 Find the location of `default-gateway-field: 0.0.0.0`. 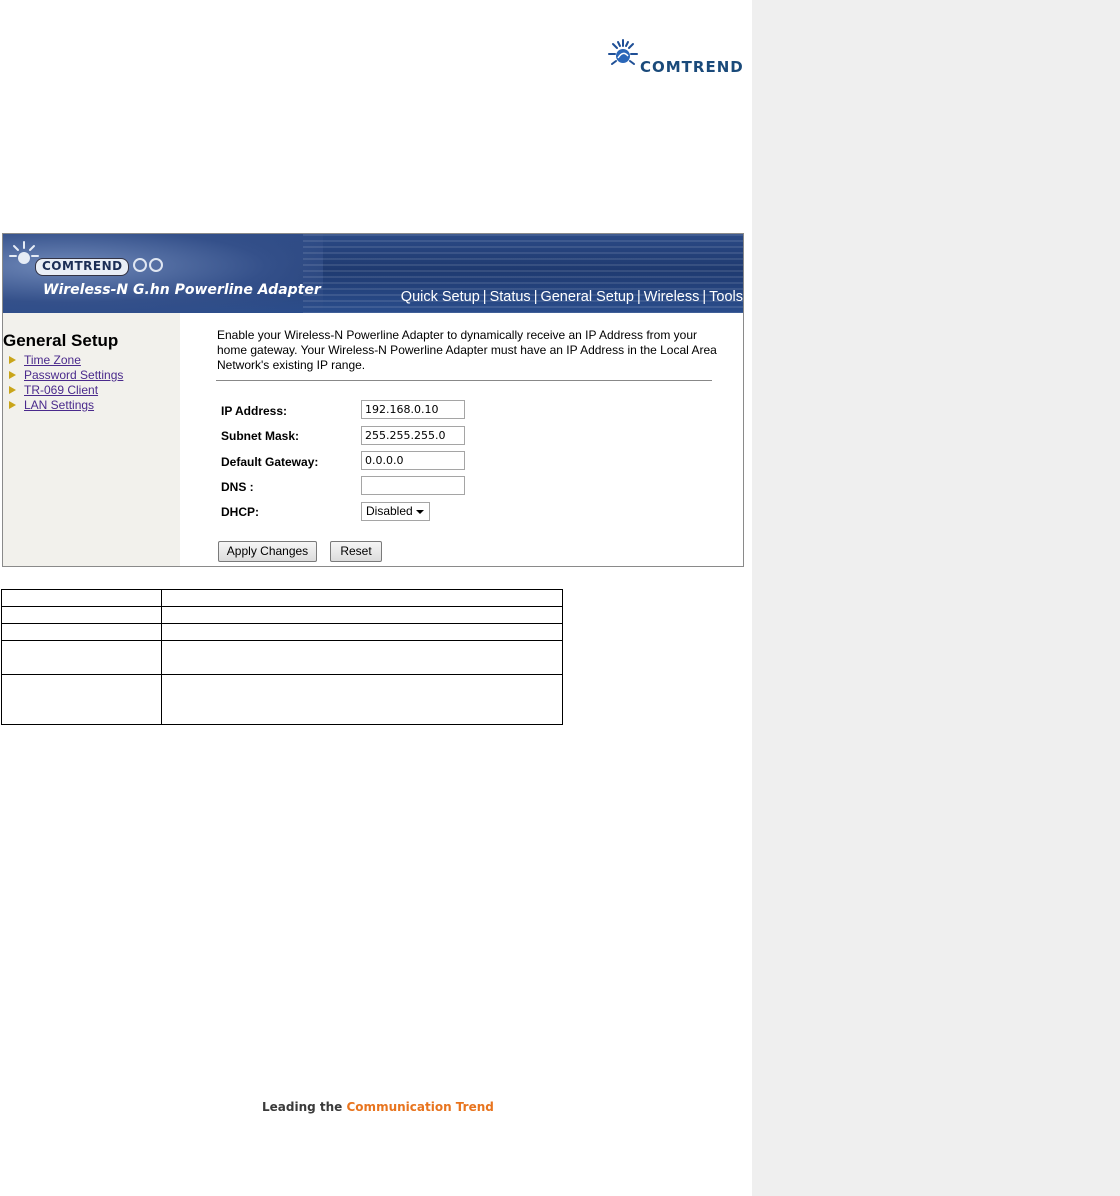

default-gateway-field: 0.0.0.0 is located at coordinates (413, 460).